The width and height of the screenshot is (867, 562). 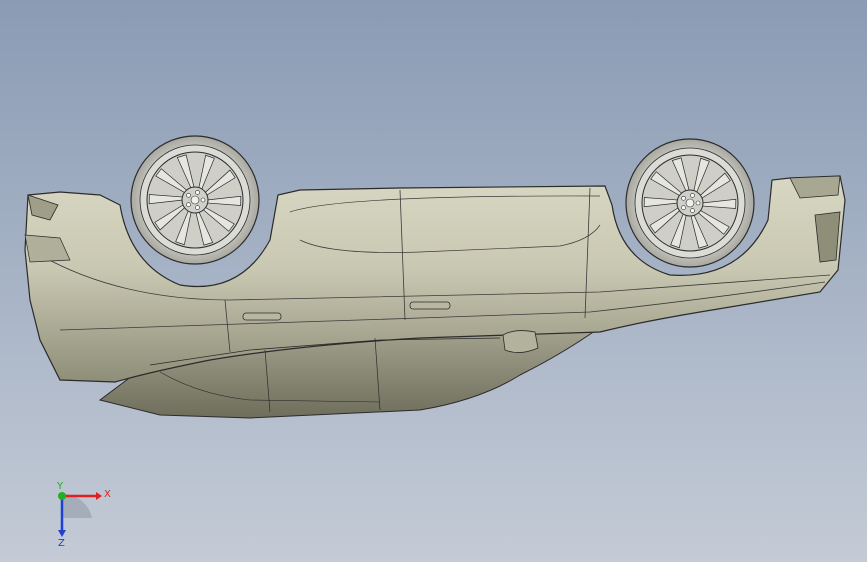 I want to click on triad-plane, so click(x=77, y=505).